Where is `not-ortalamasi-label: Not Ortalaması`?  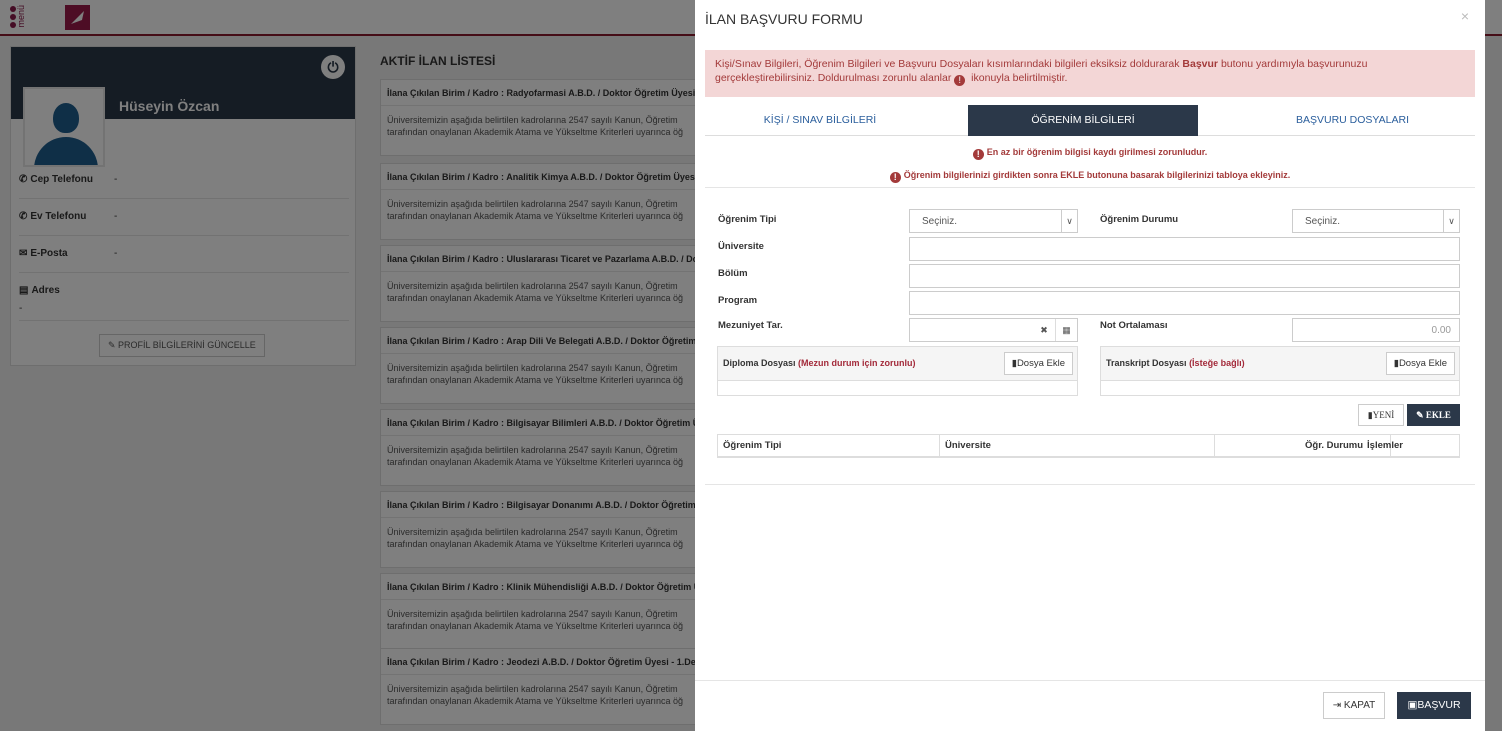
not-ortalamasi-label: Not Ortalaması is located at coordinates (1134, 325).